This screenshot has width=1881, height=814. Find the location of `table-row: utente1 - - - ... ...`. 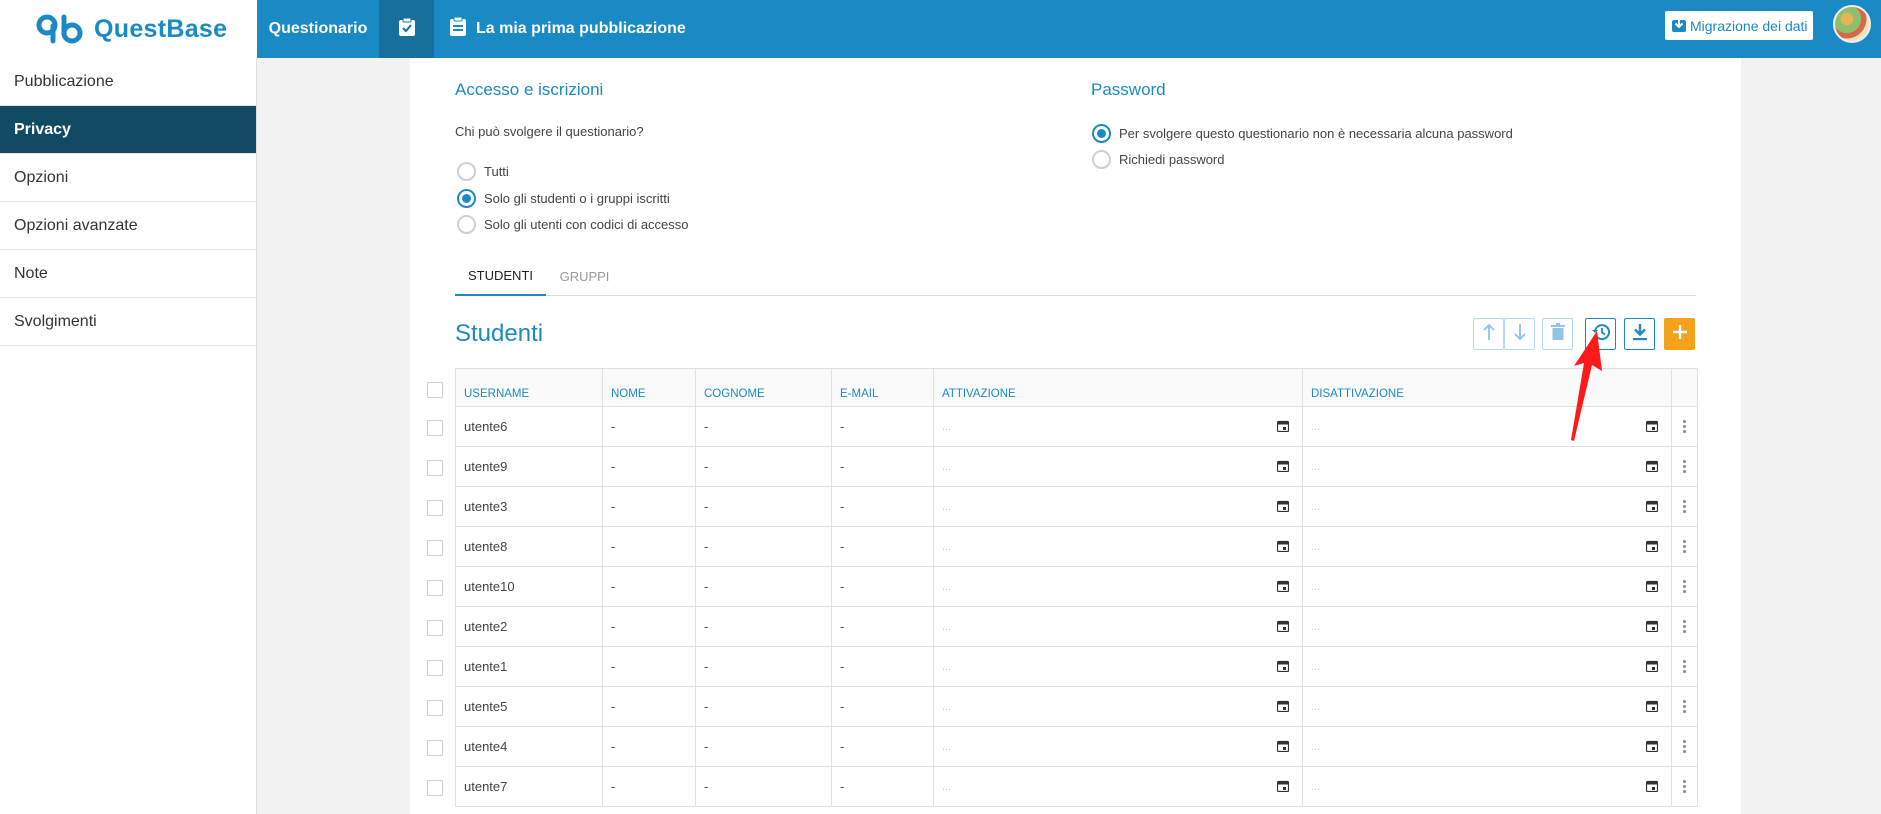

table-row: utente1 - - - ... ... is located at coordinates (1076, 666).